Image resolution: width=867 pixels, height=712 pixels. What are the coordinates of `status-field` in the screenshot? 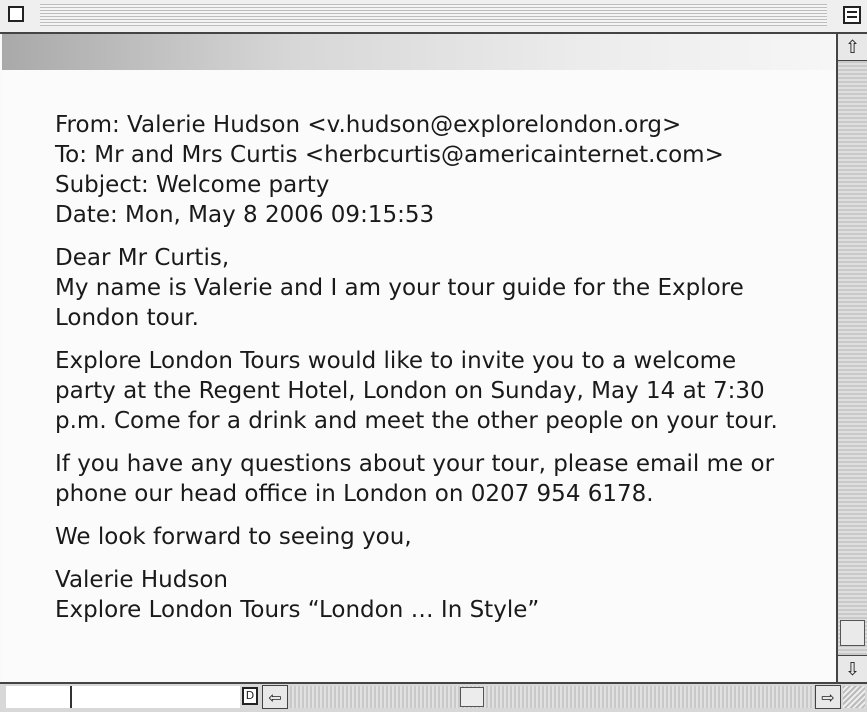 It's located at (39, 697).